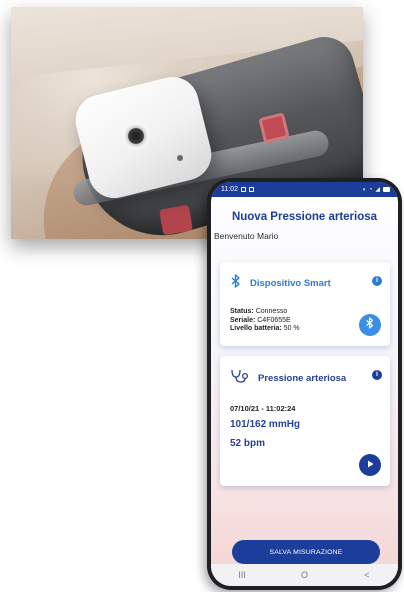 The image size is (404, 592). I want to click on wifi-icon: ◔, so click(370, 189).